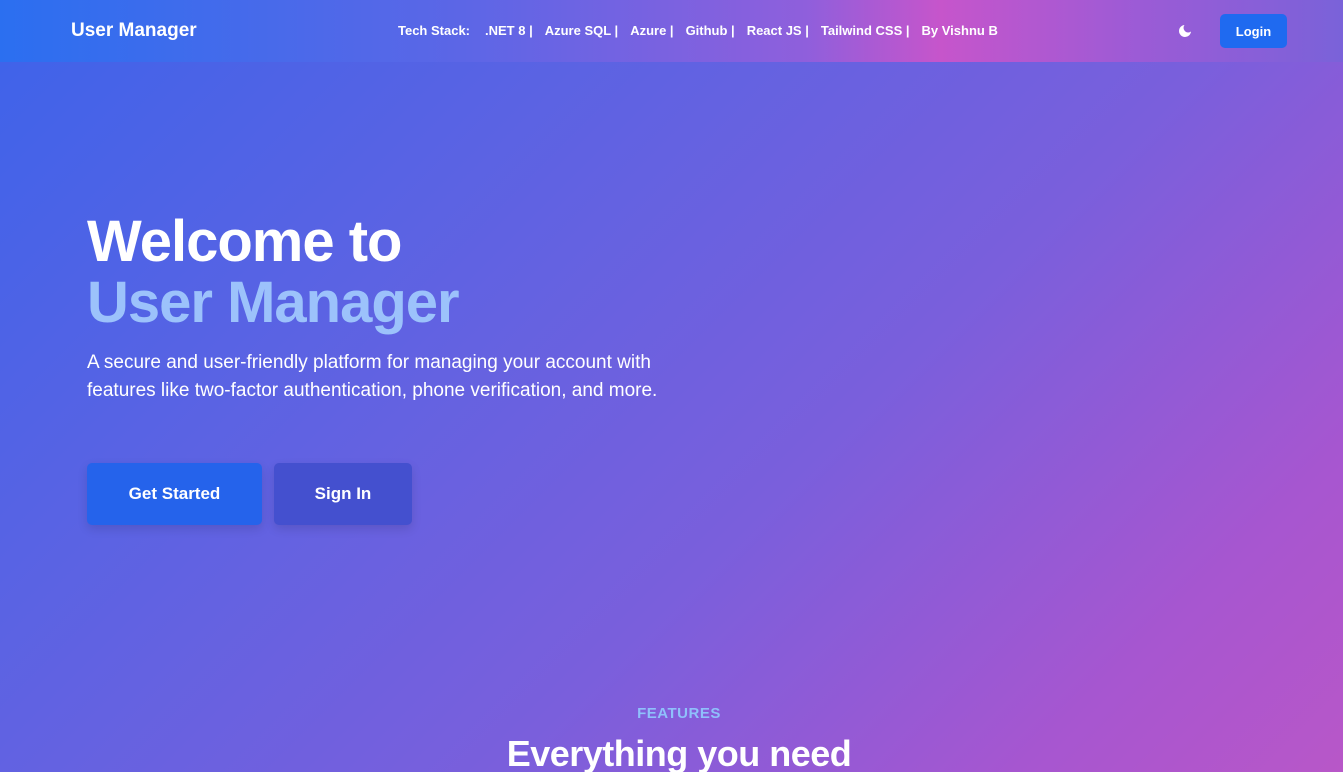 Image resolution: width=1343 pixels, height=772 pixels. Describe the element at coordinates (581, 30) in the screenshot. I see `tech-stack-item-azure-sql: Azure SQL |` at that location.